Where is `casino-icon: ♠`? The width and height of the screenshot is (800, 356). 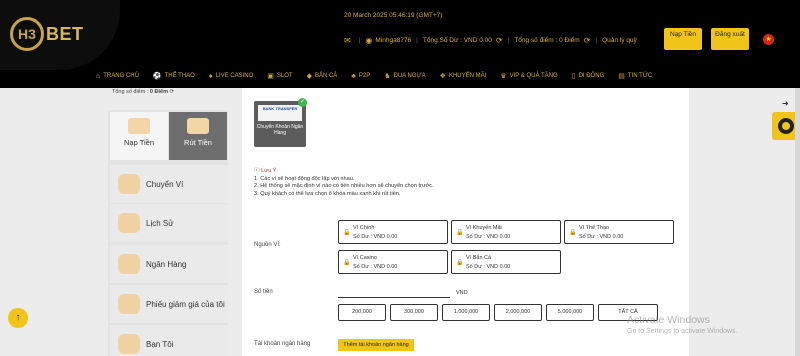
casino-icon: ♠ is located at coordinates (210, 76).